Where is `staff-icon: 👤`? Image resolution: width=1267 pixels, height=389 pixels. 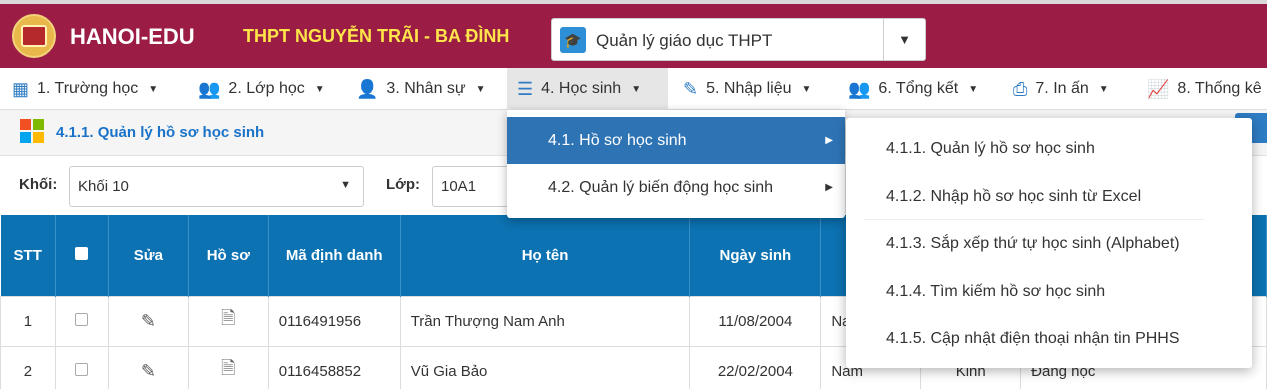
staff-icon: 👤 is located at coordinates (367, 88).